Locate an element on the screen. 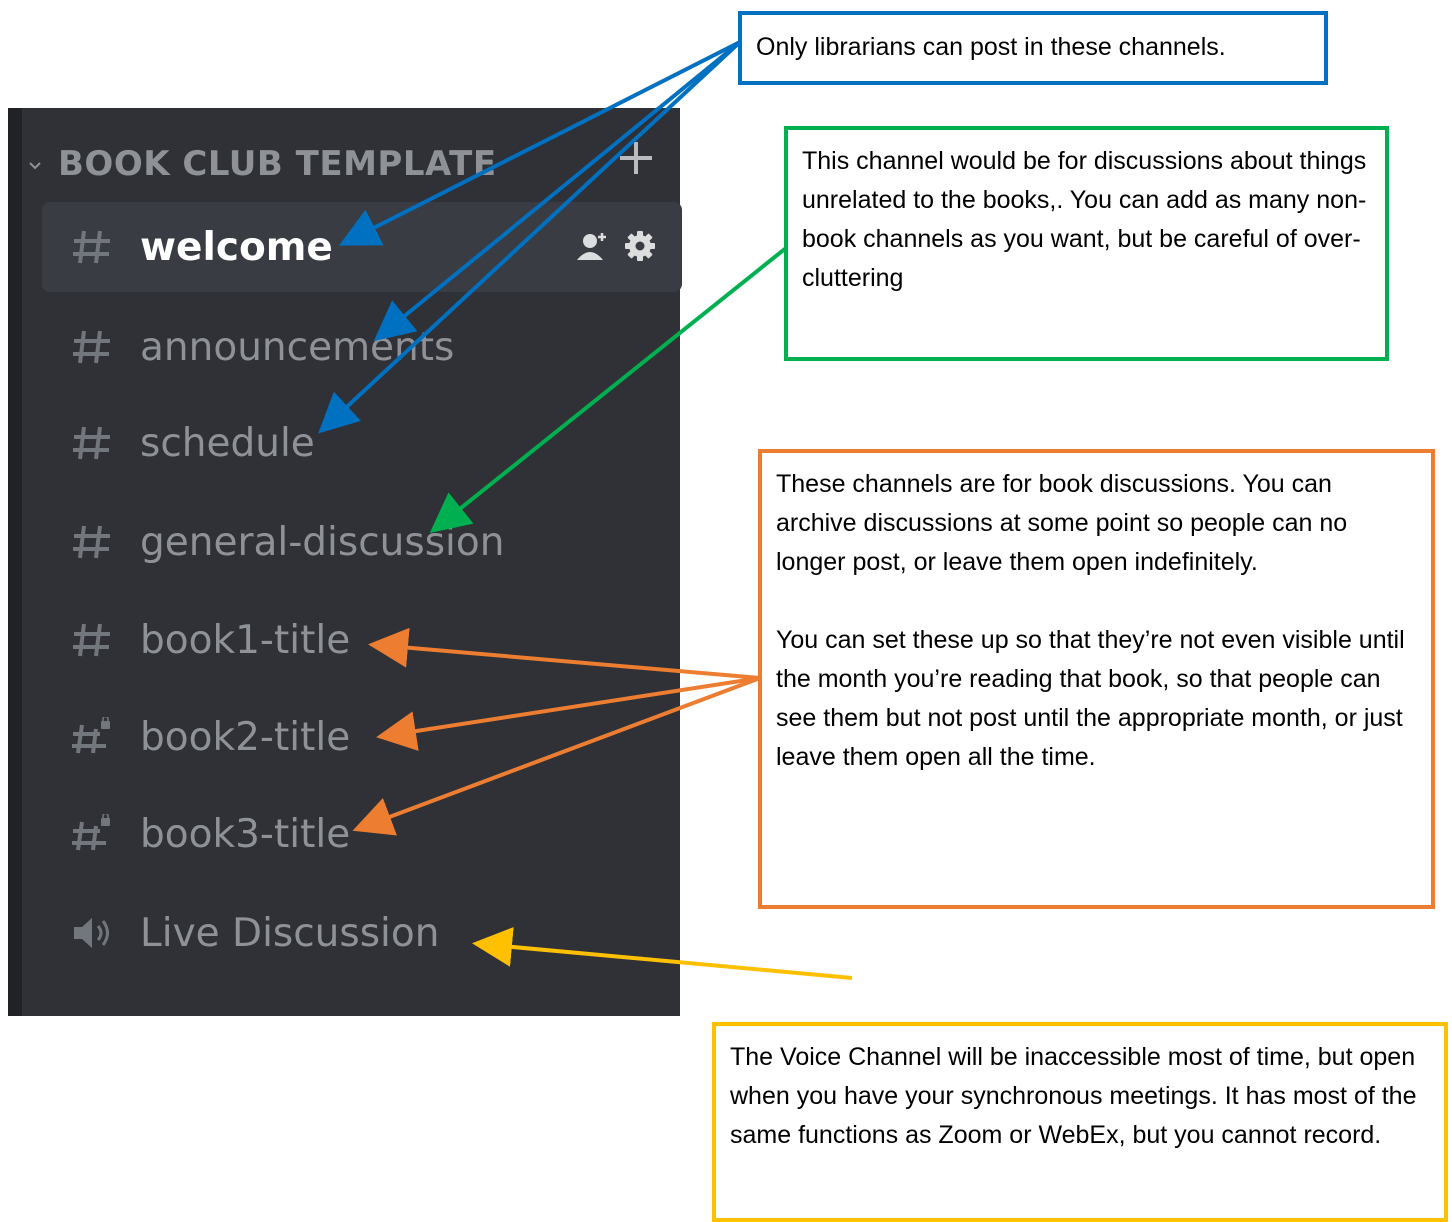 The height and width of the screenshot is (1222, 1452). add-channel-plus-icon is located at coordinates (636, 158).